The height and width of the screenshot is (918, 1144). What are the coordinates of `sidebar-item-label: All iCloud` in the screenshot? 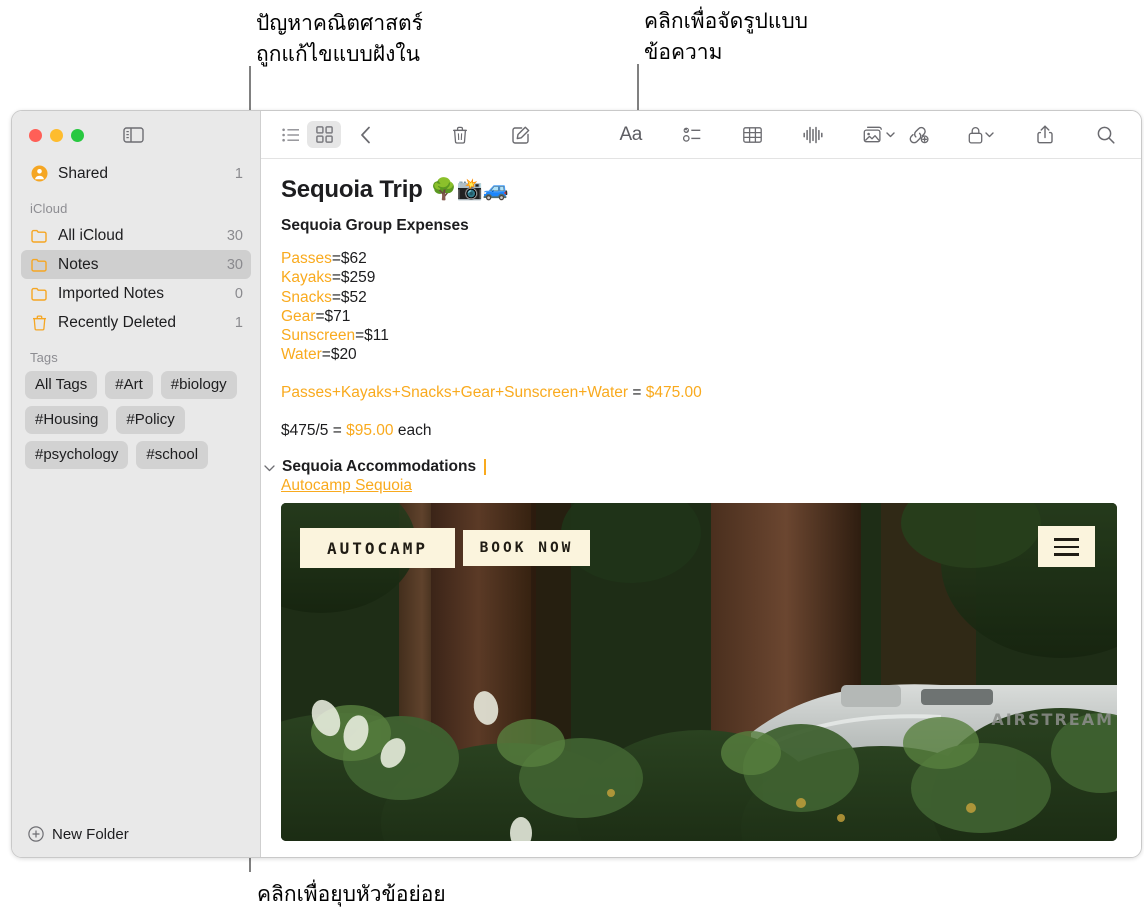 It's located at (91, 235).